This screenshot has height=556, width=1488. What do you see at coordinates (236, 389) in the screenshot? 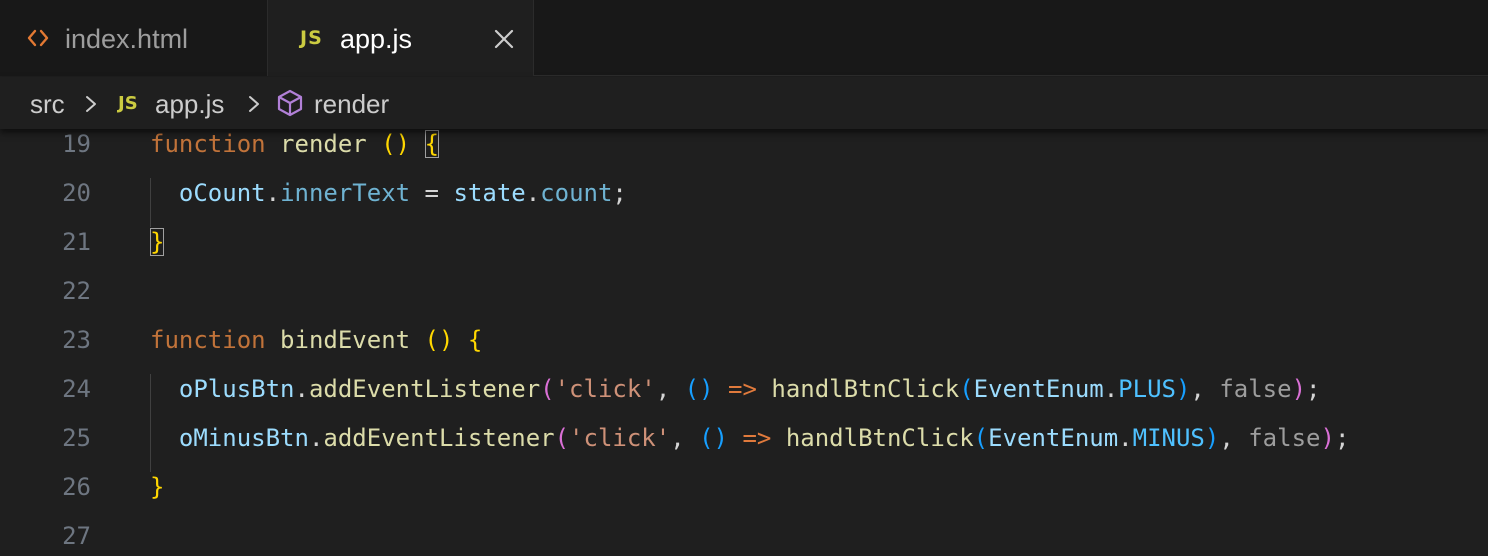
I see `code-token: oPlusBtn` at bounding box center [236, 389].